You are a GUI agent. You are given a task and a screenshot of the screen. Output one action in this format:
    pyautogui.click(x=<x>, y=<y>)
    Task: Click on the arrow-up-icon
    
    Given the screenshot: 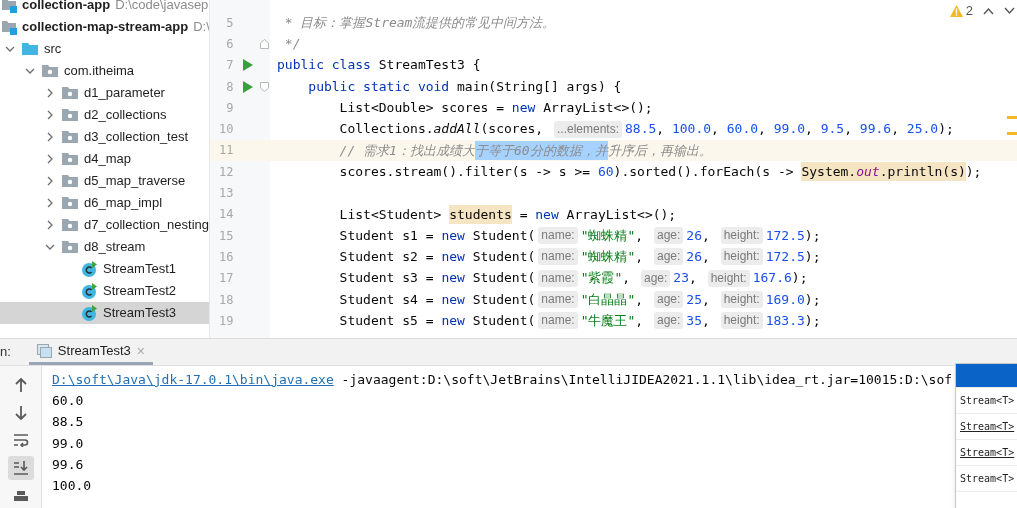 What is the action you would take?
    pyautogui.click(x=20, y=384)
    